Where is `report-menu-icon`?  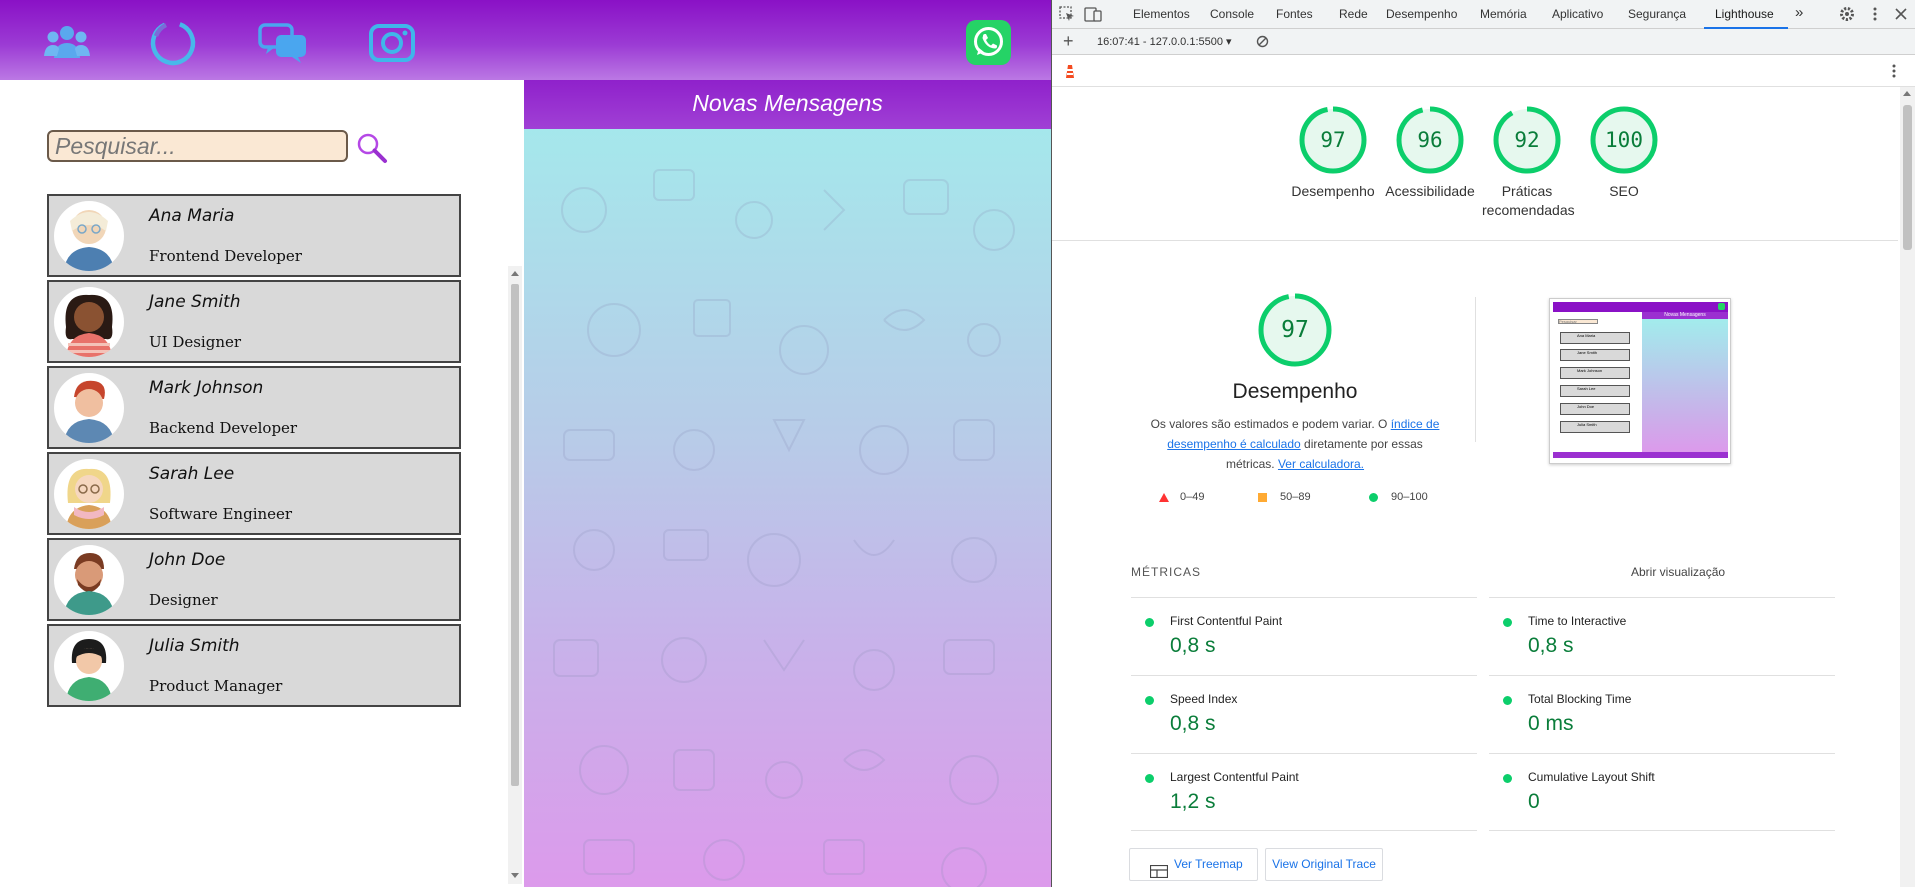 report-menu-icon is located at coordinates (1894, 73).